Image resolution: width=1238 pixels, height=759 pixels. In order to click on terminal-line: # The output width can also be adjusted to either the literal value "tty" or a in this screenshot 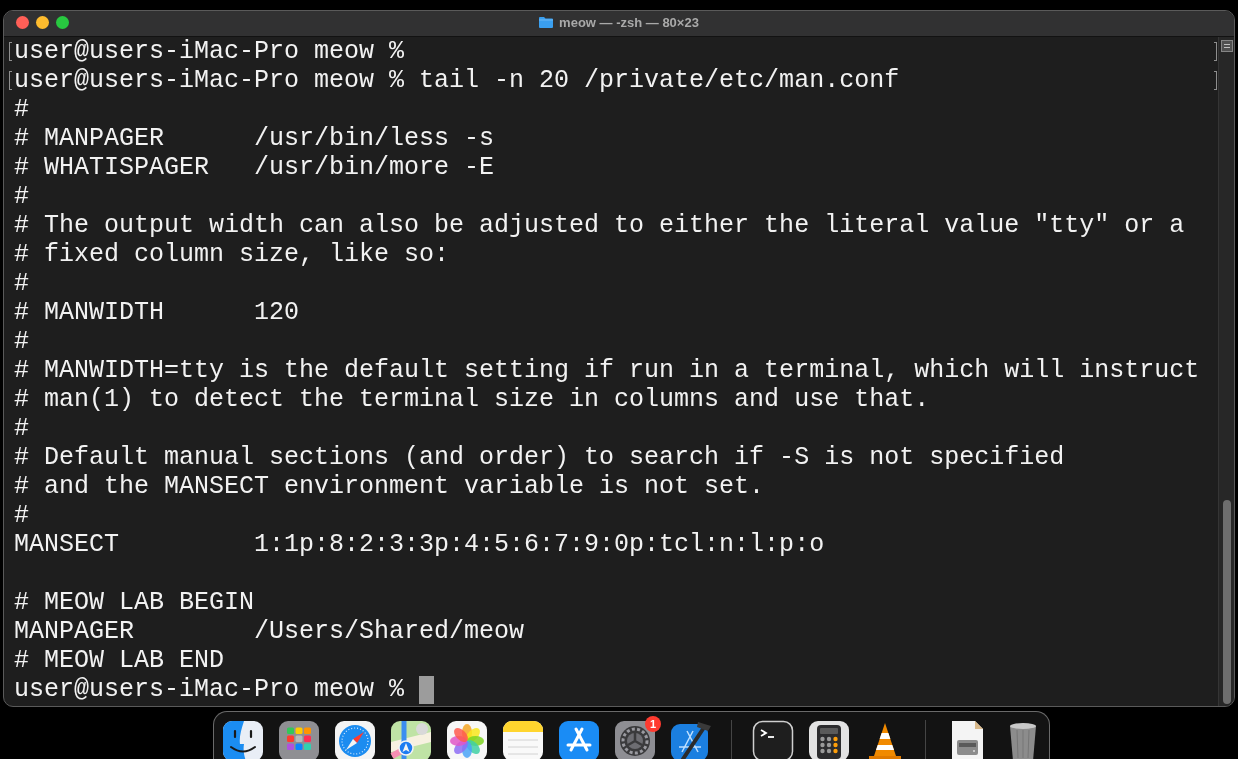, I will do `click(599, 225)`.